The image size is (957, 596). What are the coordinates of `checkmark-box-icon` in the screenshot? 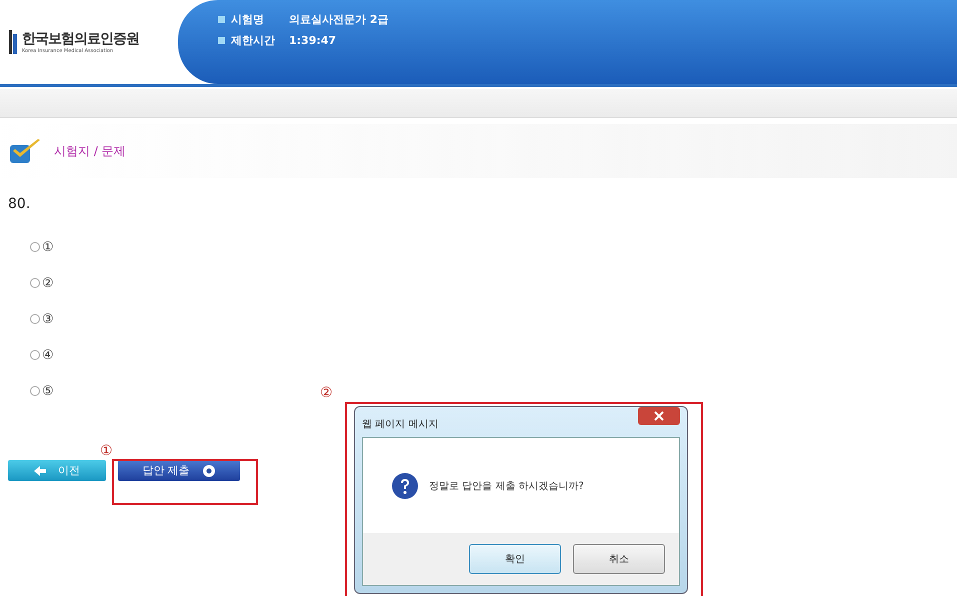 It's located at (25, 151).